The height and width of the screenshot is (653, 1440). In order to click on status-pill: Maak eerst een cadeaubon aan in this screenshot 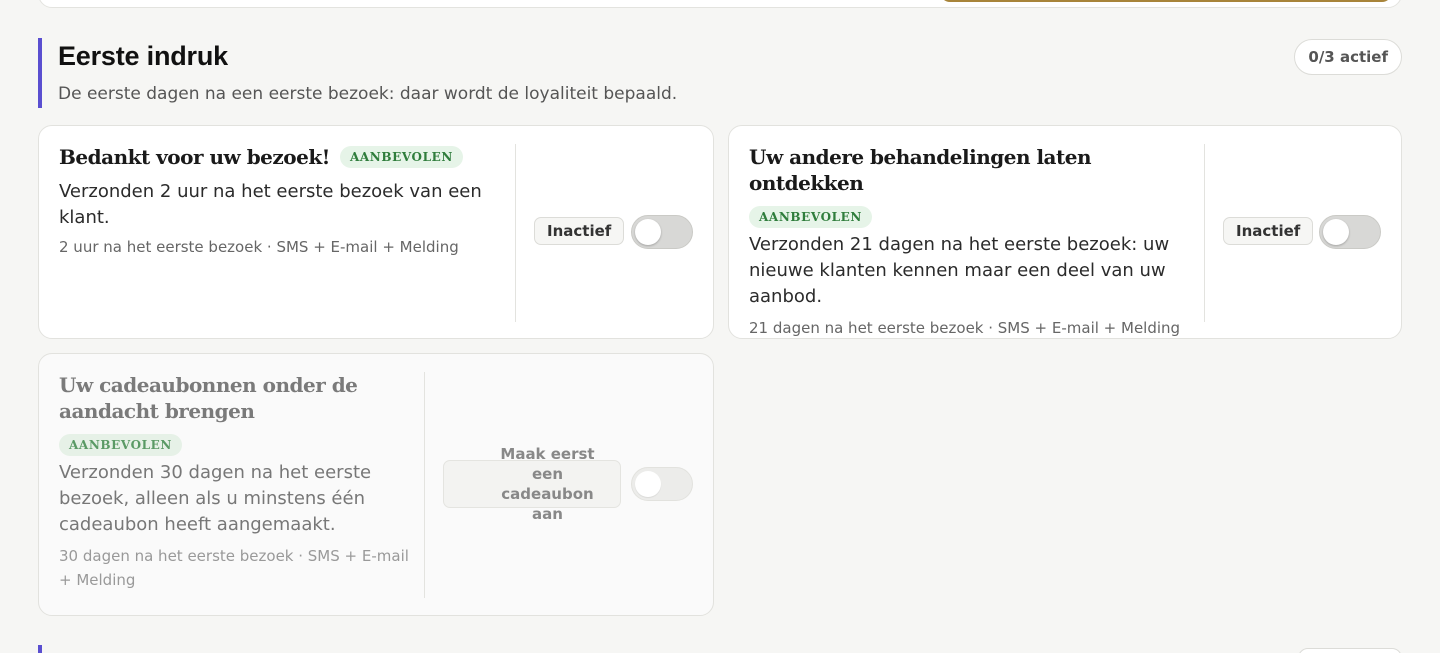, I will do `click(532, 484)`.